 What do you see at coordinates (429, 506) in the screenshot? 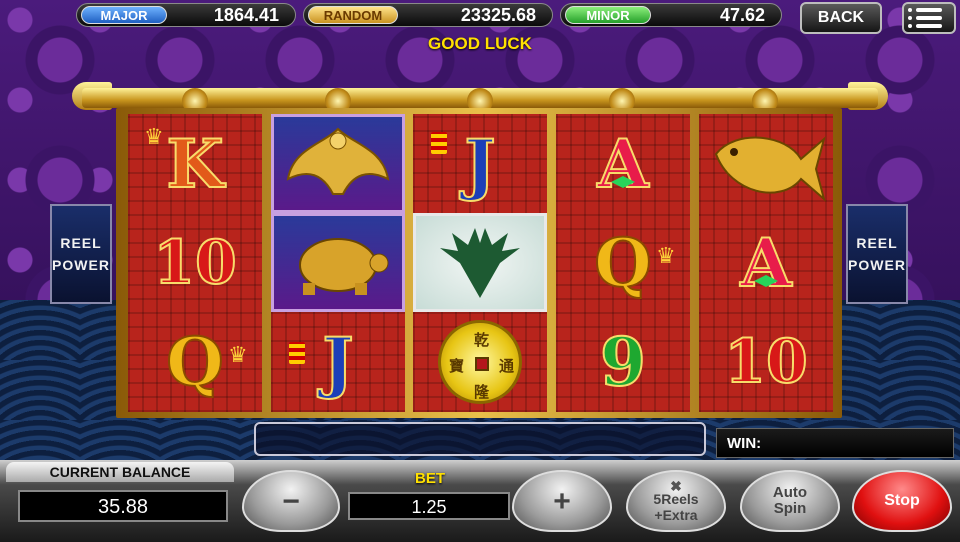
I see `bet-value: 1.25` at bounding box center [429, 506].